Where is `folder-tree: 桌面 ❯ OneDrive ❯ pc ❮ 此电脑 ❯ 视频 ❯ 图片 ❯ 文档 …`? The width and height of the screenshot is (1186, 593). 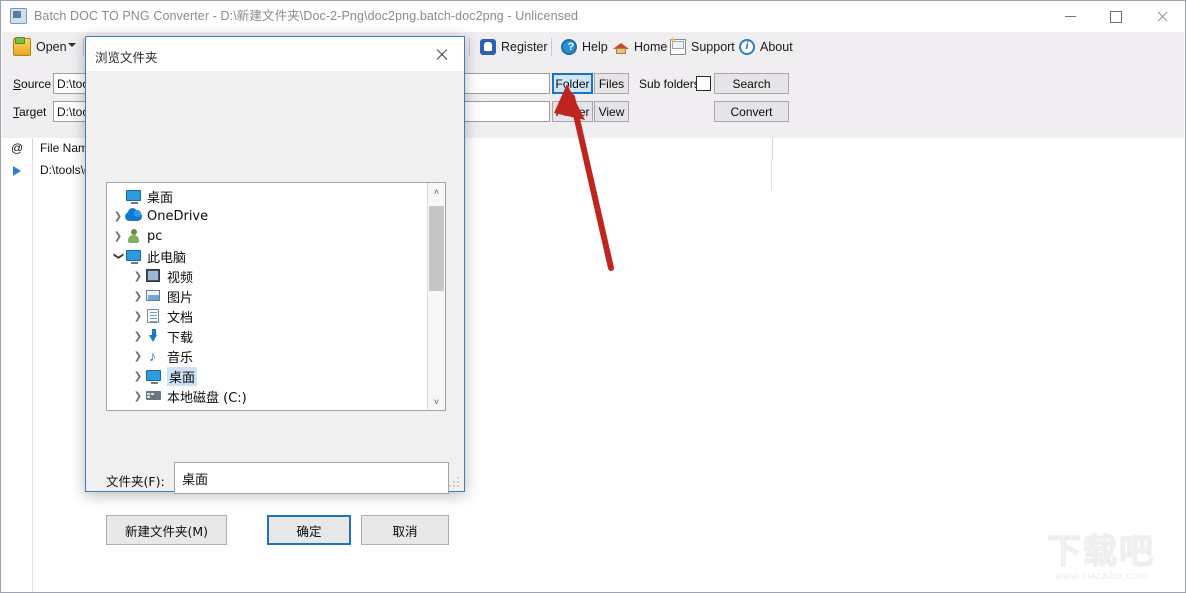
folder-tree: 桌面 ❯ OneDrive ❯ pc ❮ 此电脑 ❯ 视频 ❯ 图片 ❯ 文档 … is located at coordinates (276, 296).